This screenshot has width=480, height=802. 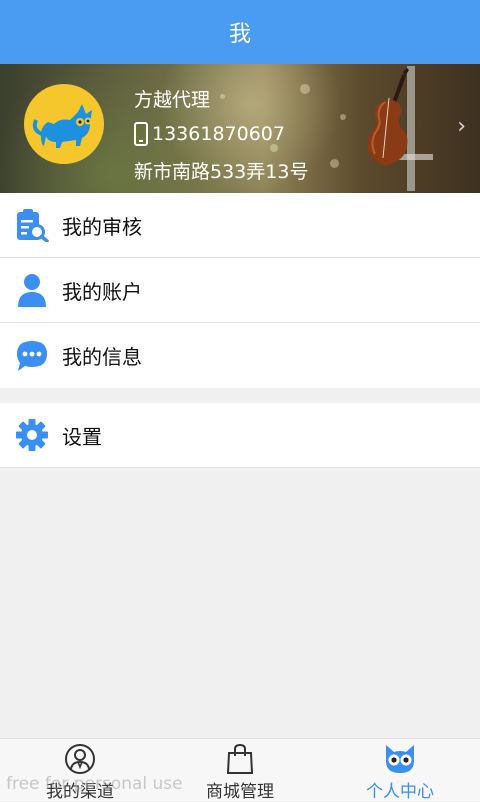 I want to click on menu-item-label: 我的账户, so click(x=102, y=291).